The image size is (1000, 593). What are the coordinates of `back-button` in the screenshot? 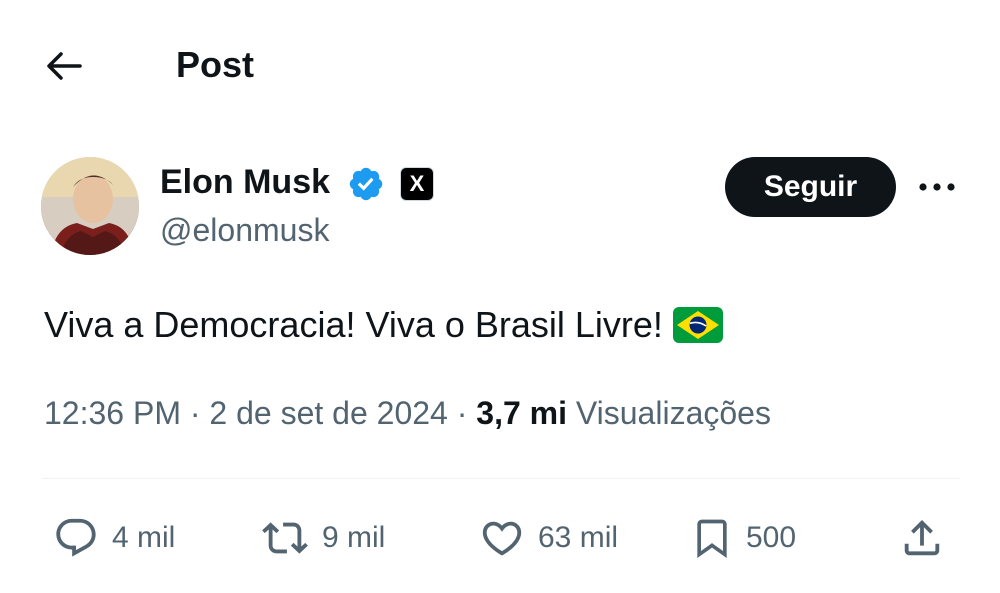 It's located at (64, 66).